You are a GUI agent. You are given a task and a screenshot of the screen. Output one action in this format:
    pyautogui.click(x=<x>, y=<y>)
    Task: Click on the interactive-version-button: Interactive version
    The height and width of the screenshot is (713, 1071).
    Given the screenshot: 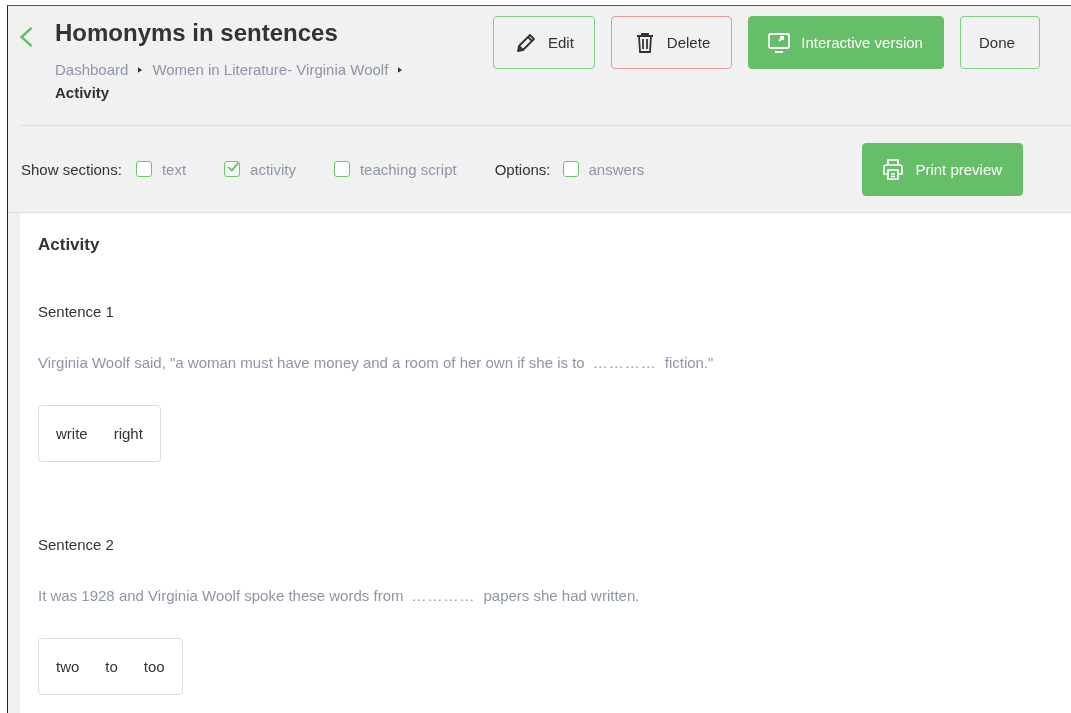 What is the action you would take?
    pyautogui.click(x=846, y=42)
    